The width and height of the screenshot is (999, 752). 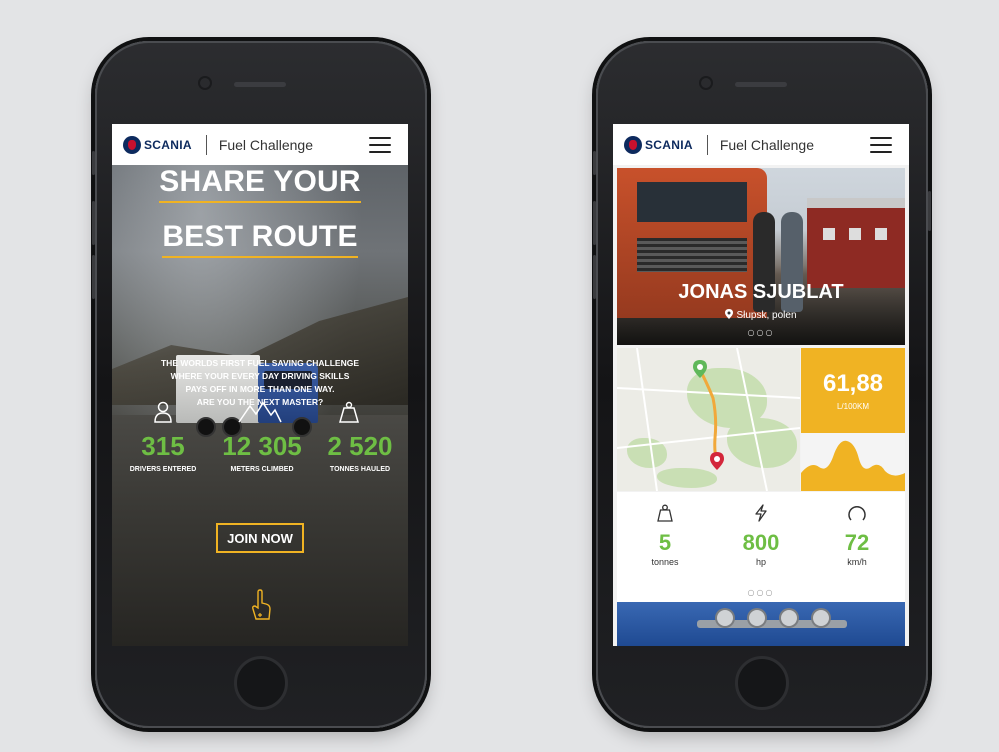 I want to click on fuel-score-panel: 61,88 L/100KM, so click(x=853, y=419).